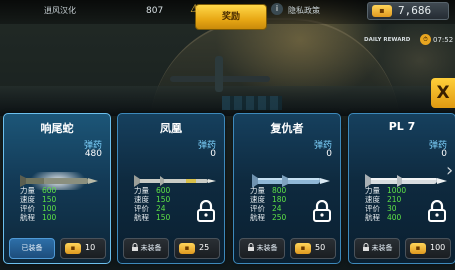  Describe the element at coordinates (443, 40) in the screenshot. I see `daily-reward-timer: 07:52` at that location.